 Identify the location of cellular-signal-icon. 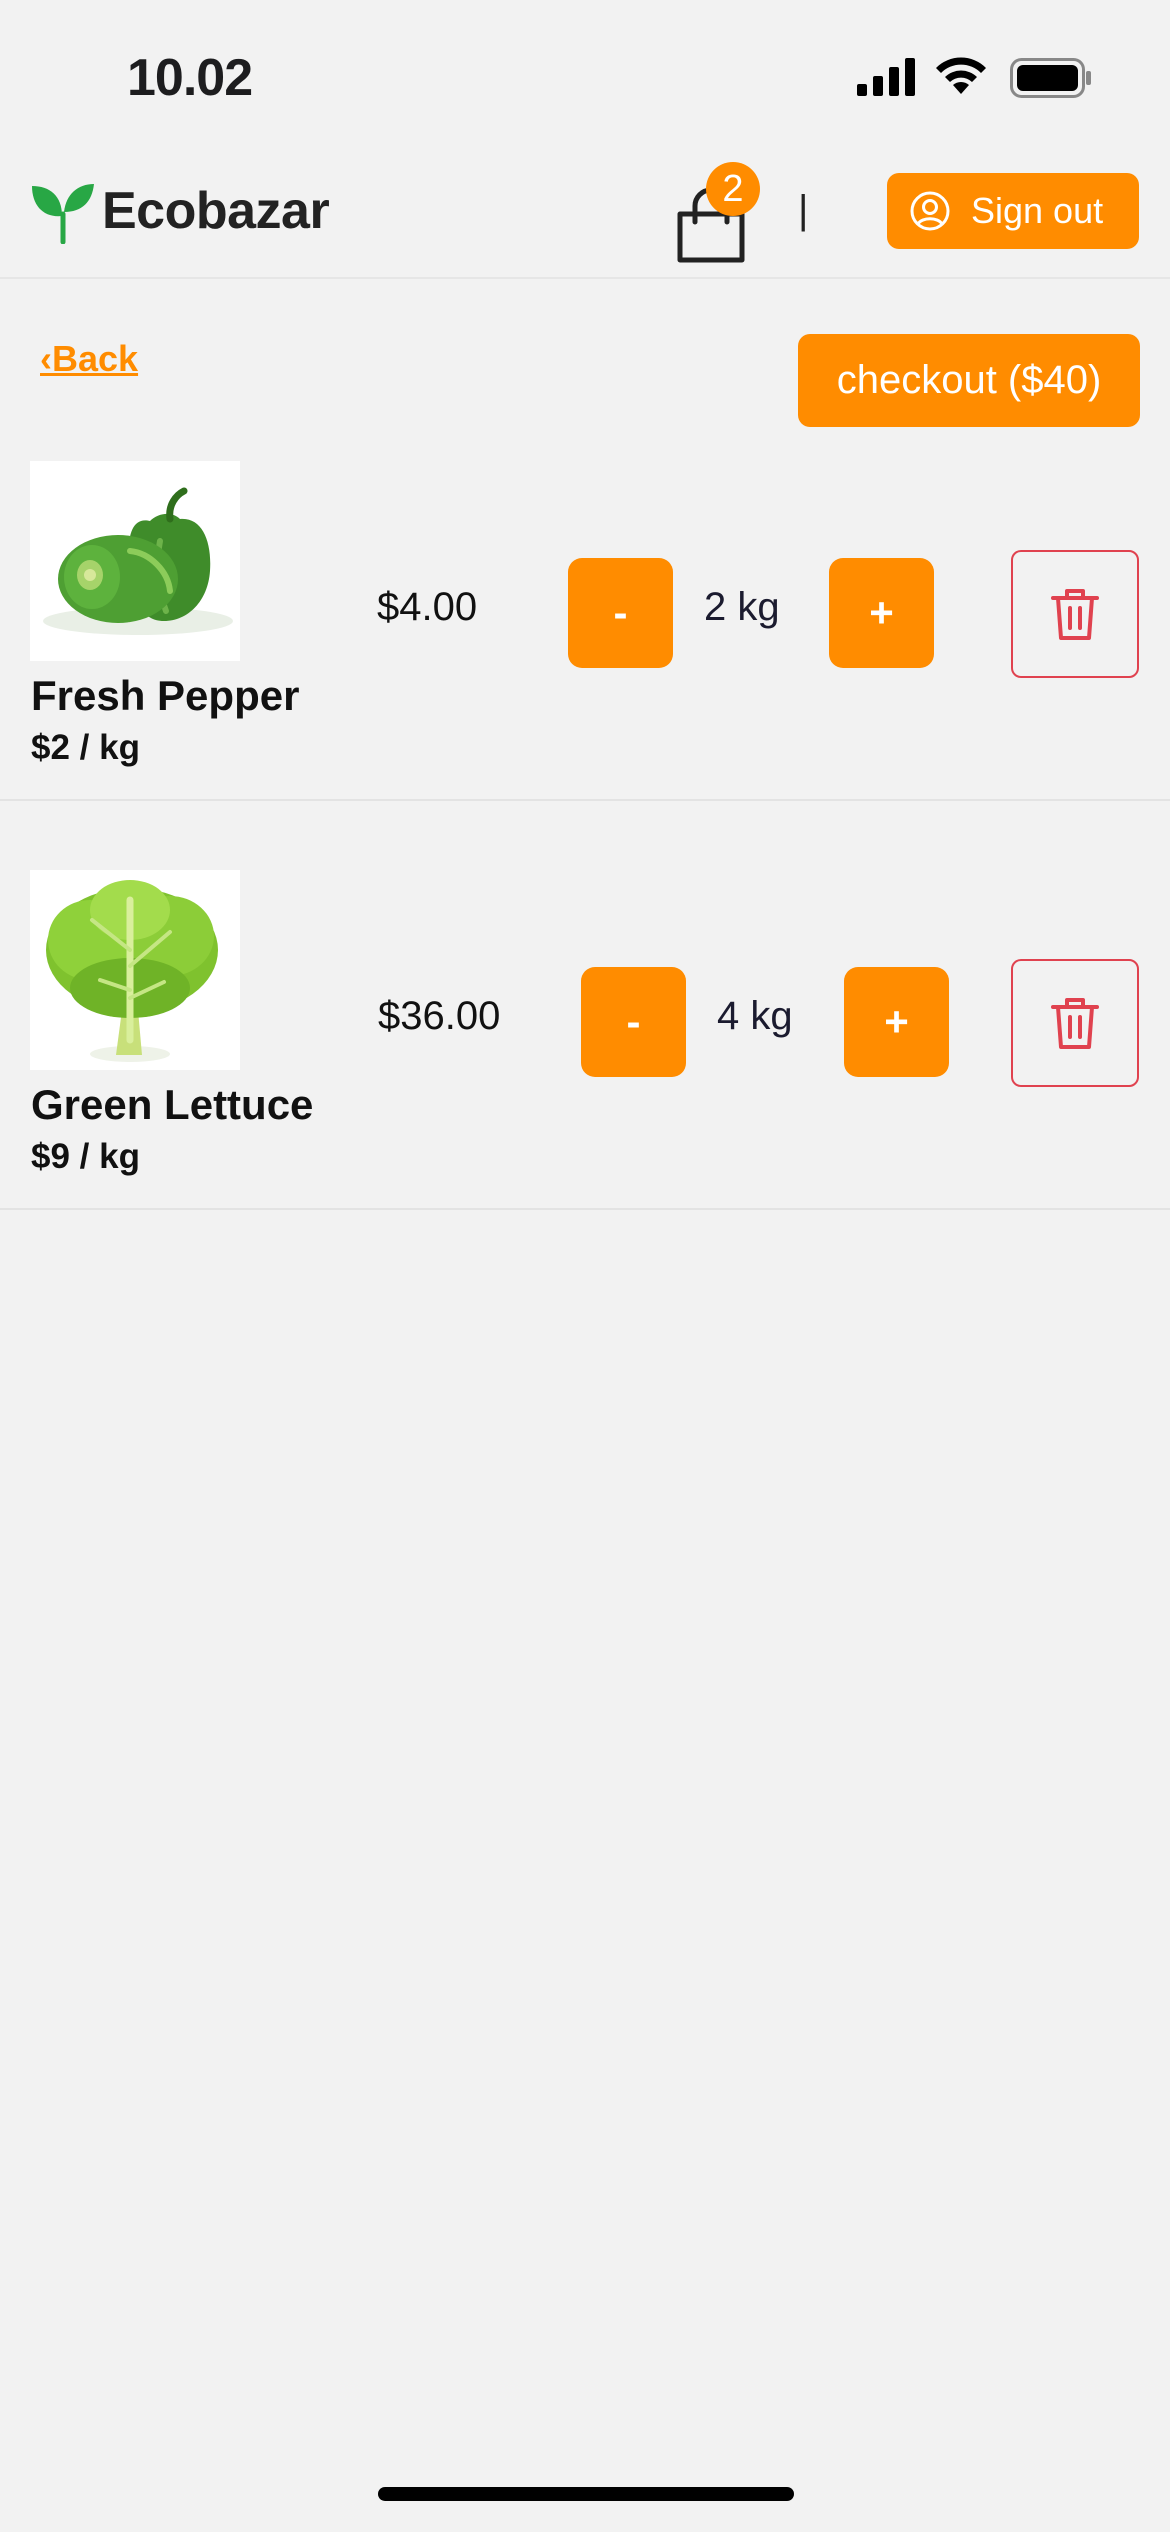
(886, 77).